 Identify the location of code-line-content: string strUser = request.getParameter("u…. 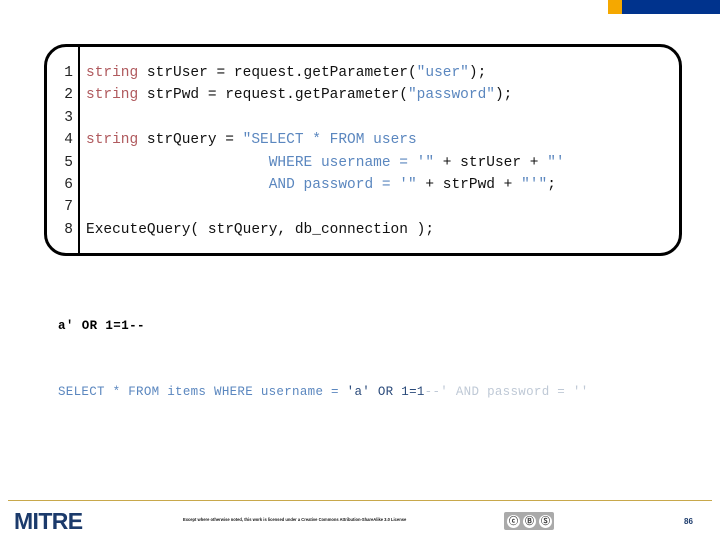
(279, 73).